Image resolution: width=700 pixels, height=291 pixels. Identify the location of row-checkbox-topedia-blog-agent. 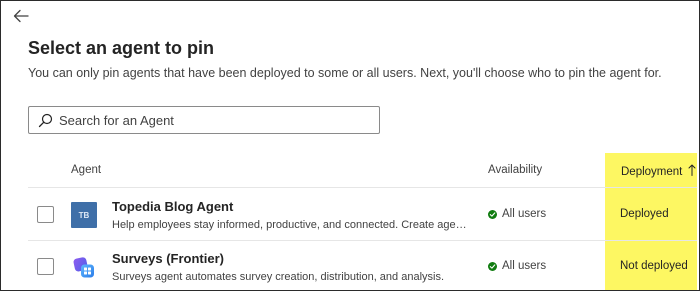
(45, 214).